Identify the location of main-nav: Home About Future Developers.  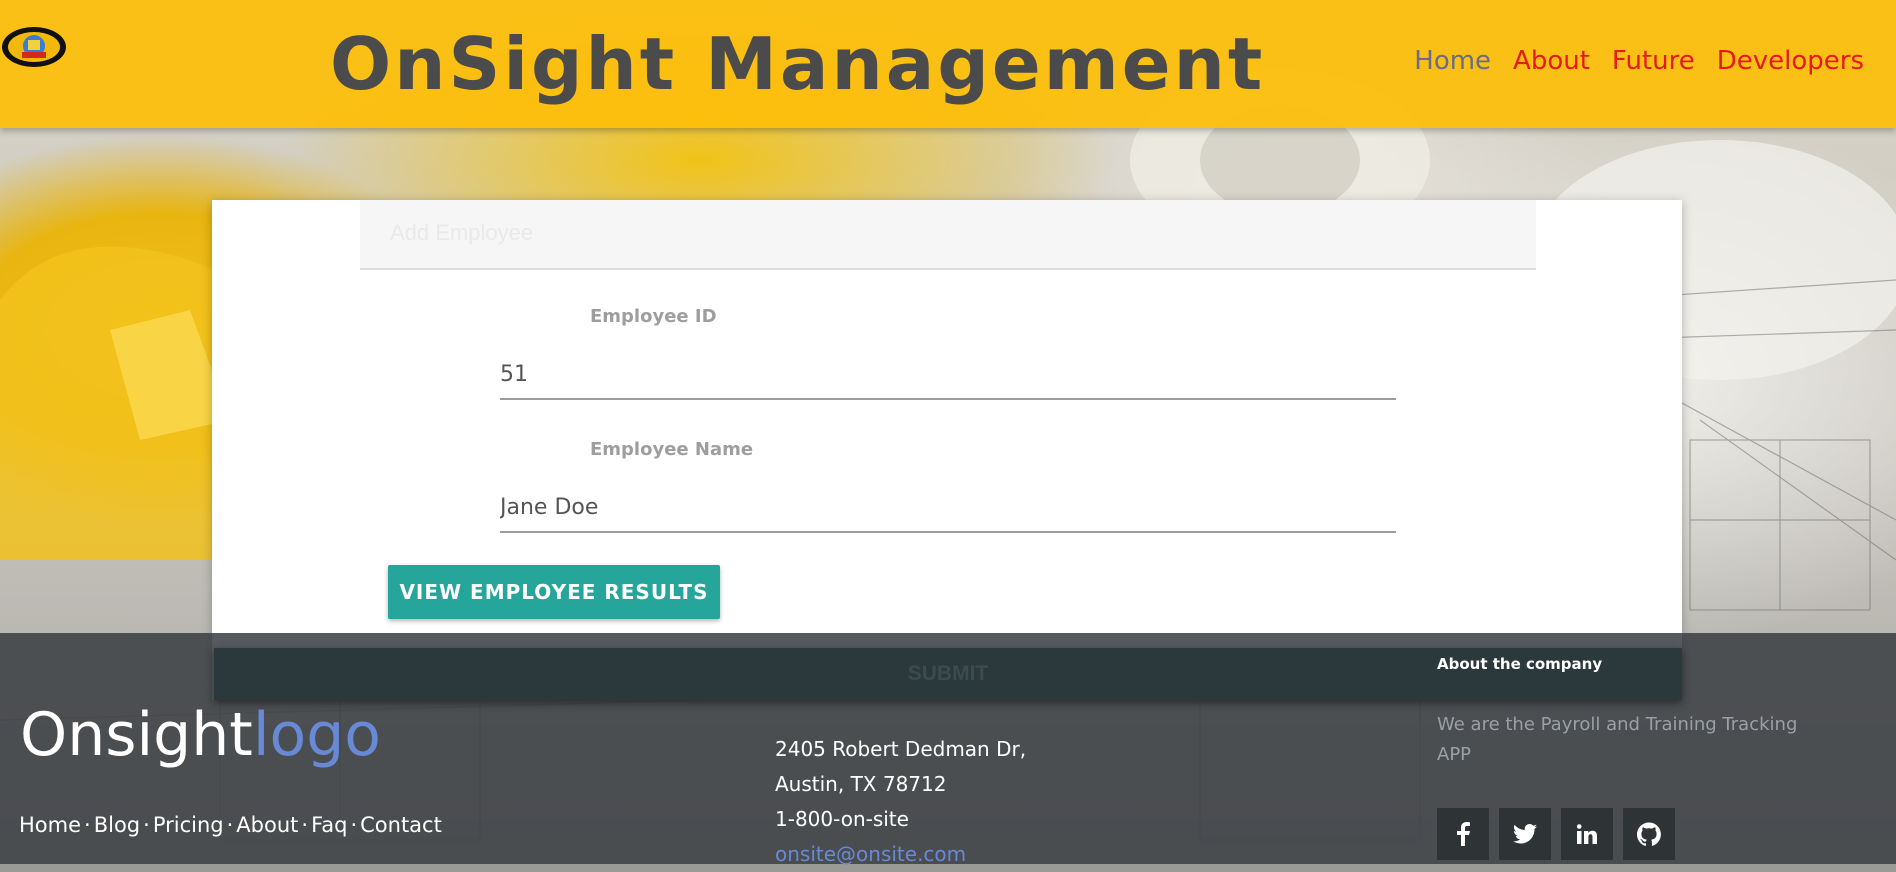
(1639, 61).